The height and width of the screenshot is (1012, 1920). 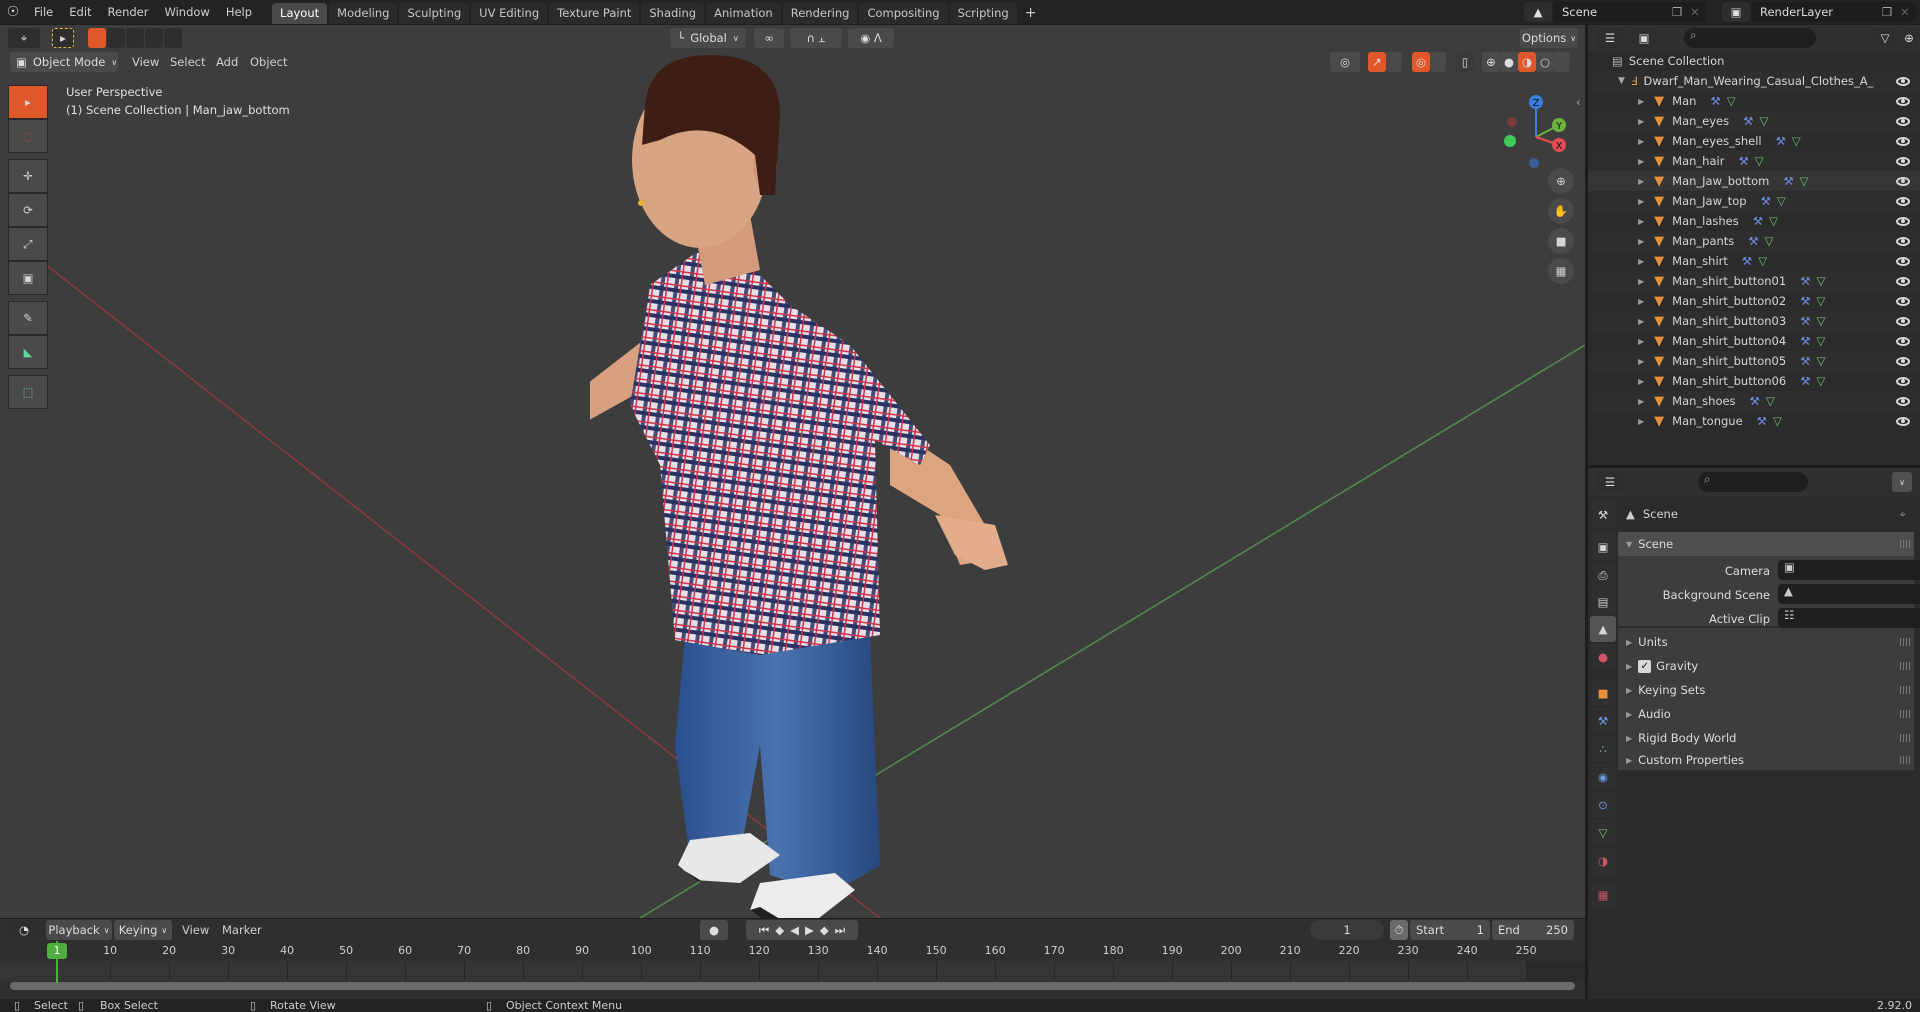 I want to click on prev-keyframe-icon: ◆, so click(x=779, y=930).